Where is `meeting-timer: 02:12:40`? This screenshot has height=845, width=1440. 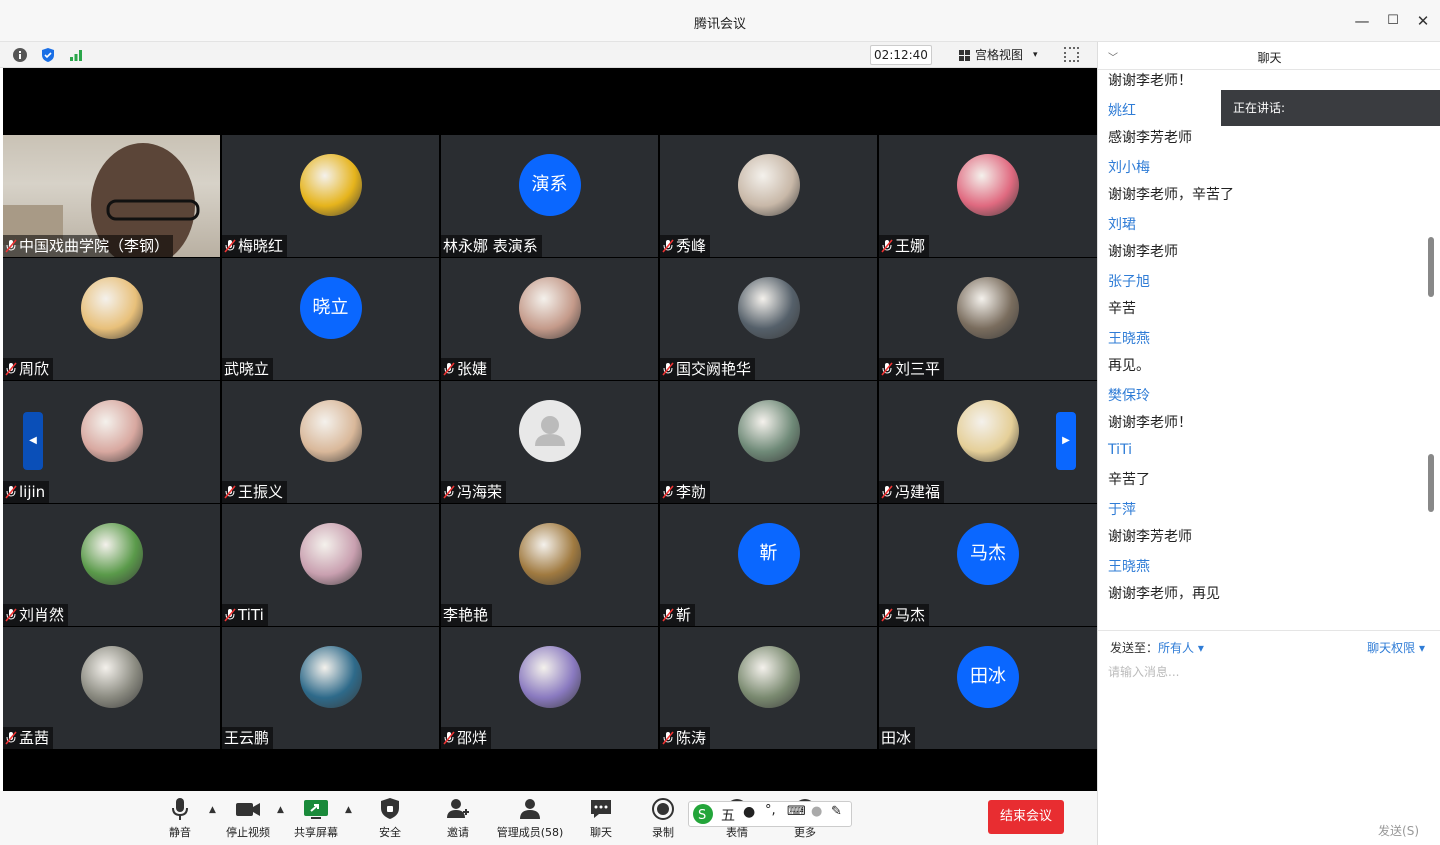
meeting-timer: 02:12:40 is located at coordinates (901, 55).